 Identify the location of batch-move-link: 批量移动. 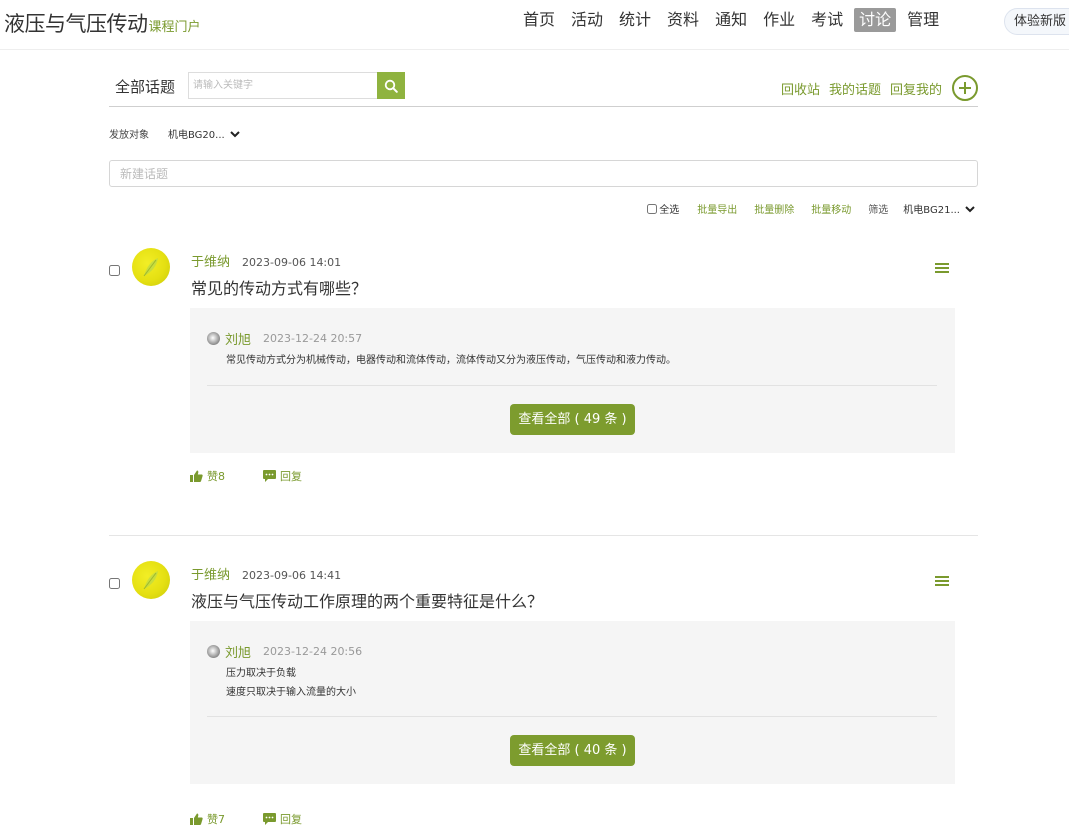
(831, 208).